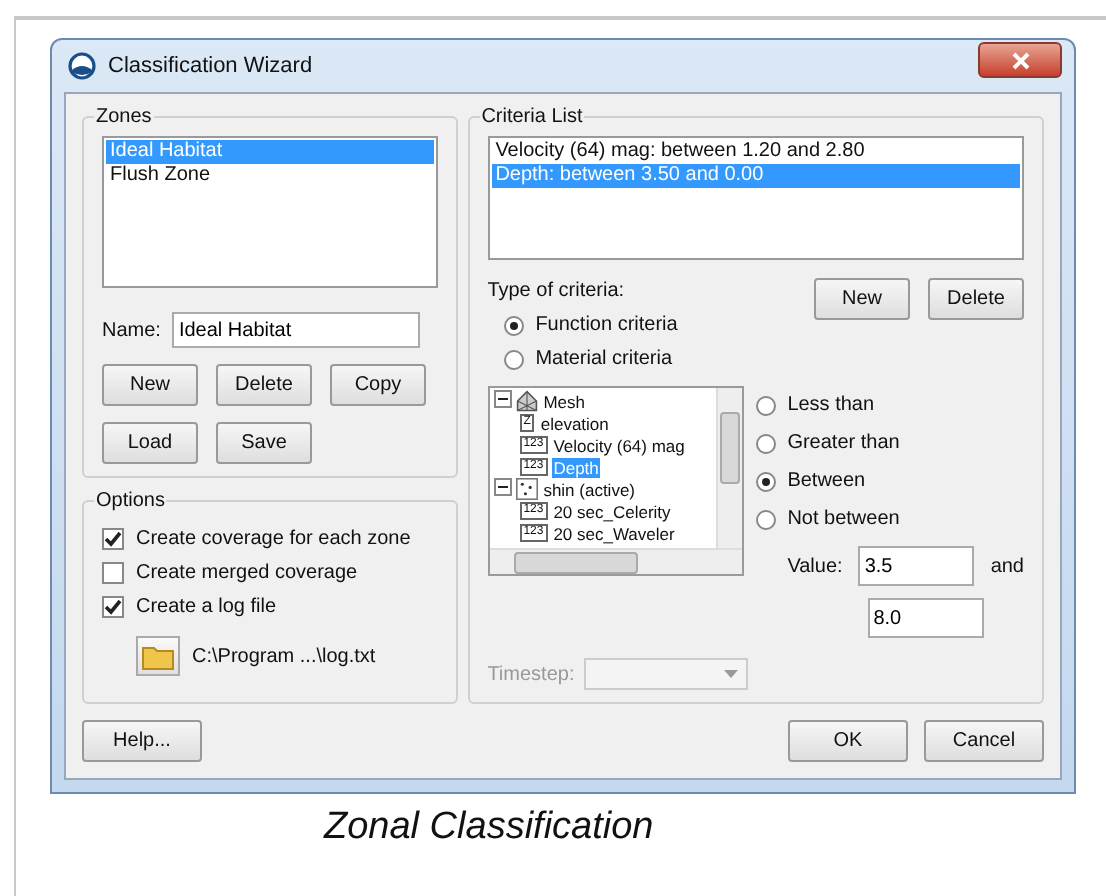 Image resolution: width=1106 pixels, height=896 pixels. Describe the element at coordinates (826, 481) in the screenshot. I see `radio-label: Between` at that location.